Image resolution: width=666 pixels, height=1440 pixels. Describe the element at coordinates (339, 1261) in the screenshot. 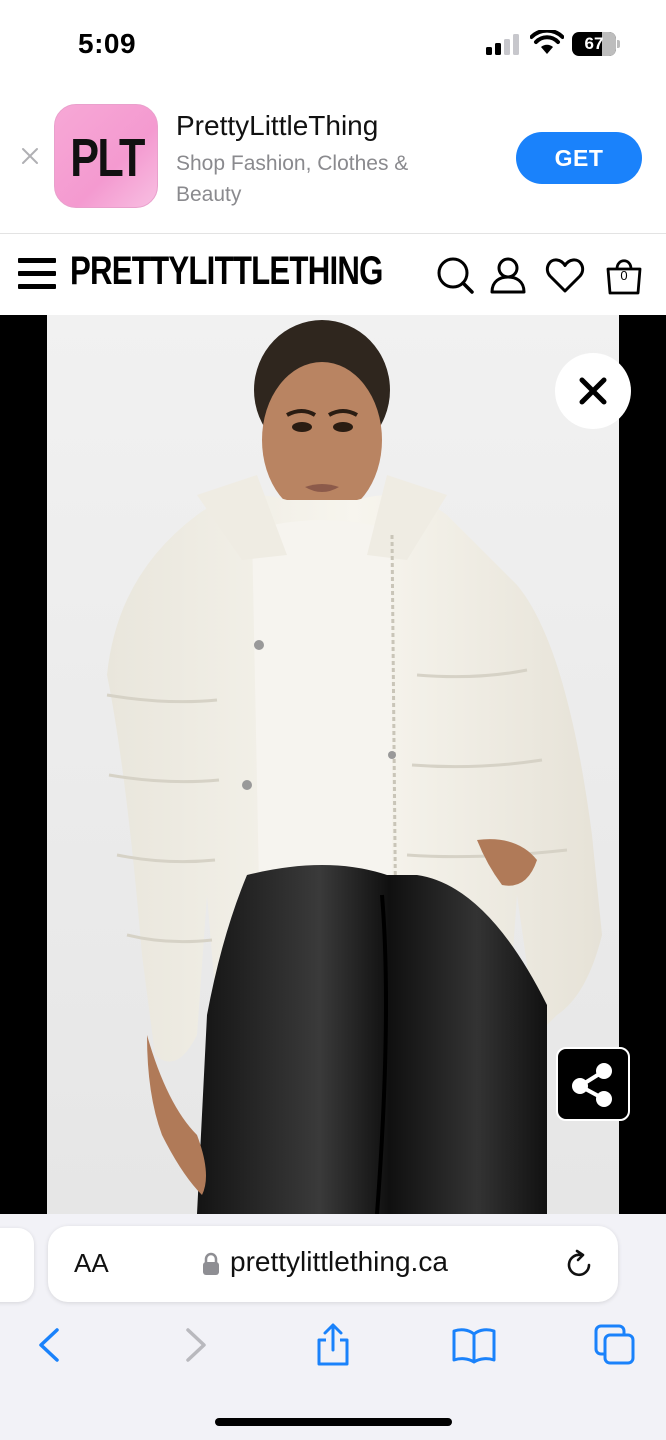

I see `url-text: prettylittlething.ca` at that location.